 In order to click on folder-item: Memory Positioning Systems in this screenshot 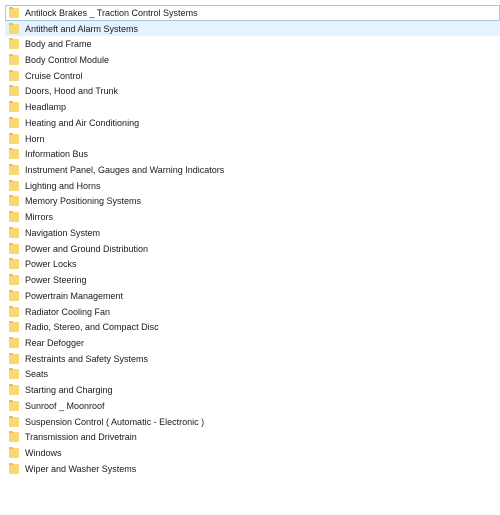, I will do `click(252, 202)`.